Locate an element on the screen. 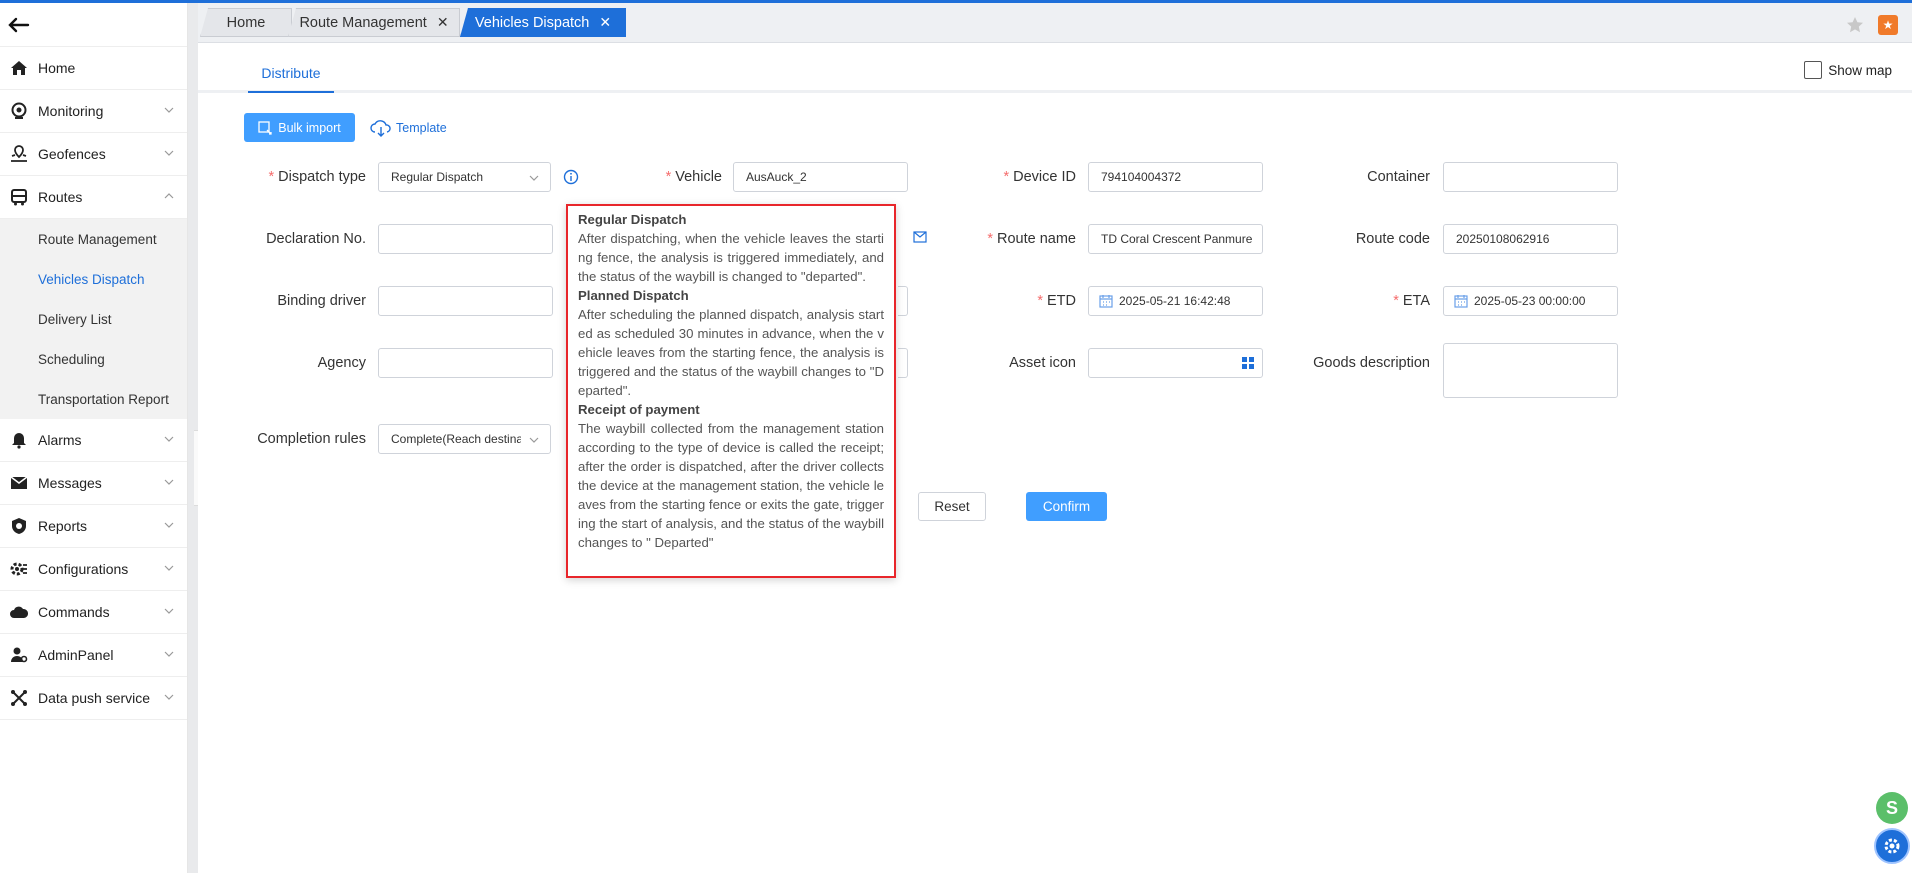 The width and height of the screenshot is (1912, 873). goods-description-textarea is located at coordinates (1530, 370).